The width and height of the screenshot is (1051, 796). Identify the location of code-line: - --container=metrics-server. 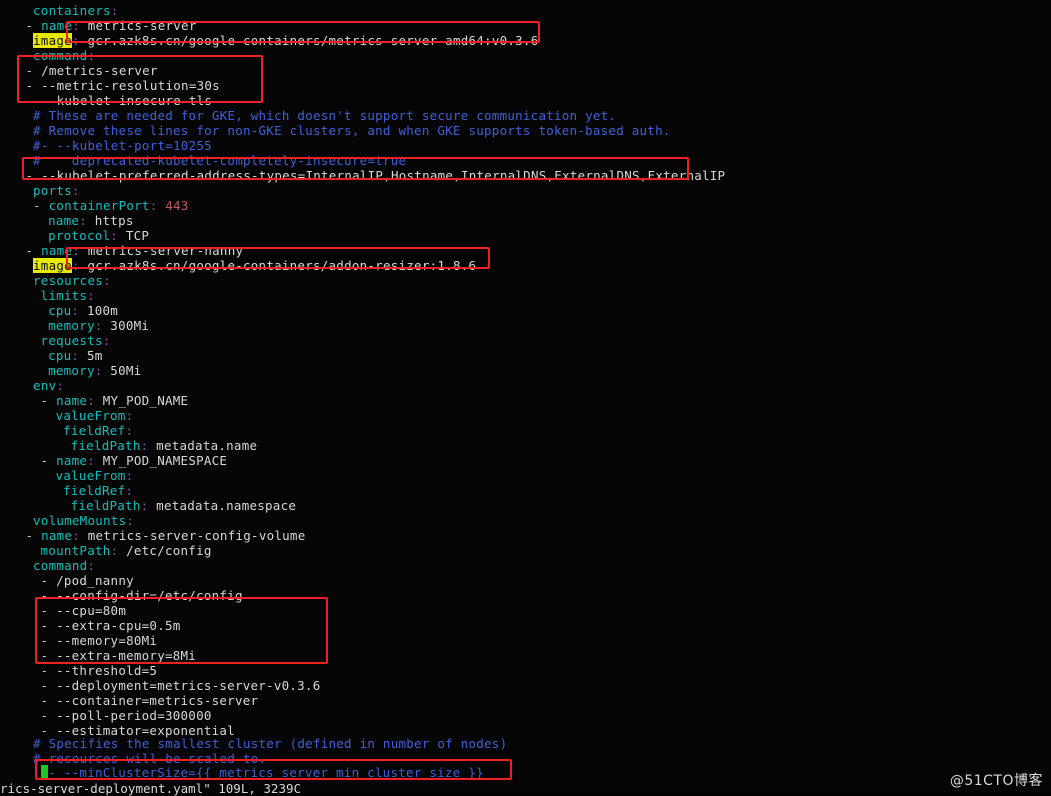
(150, 700).